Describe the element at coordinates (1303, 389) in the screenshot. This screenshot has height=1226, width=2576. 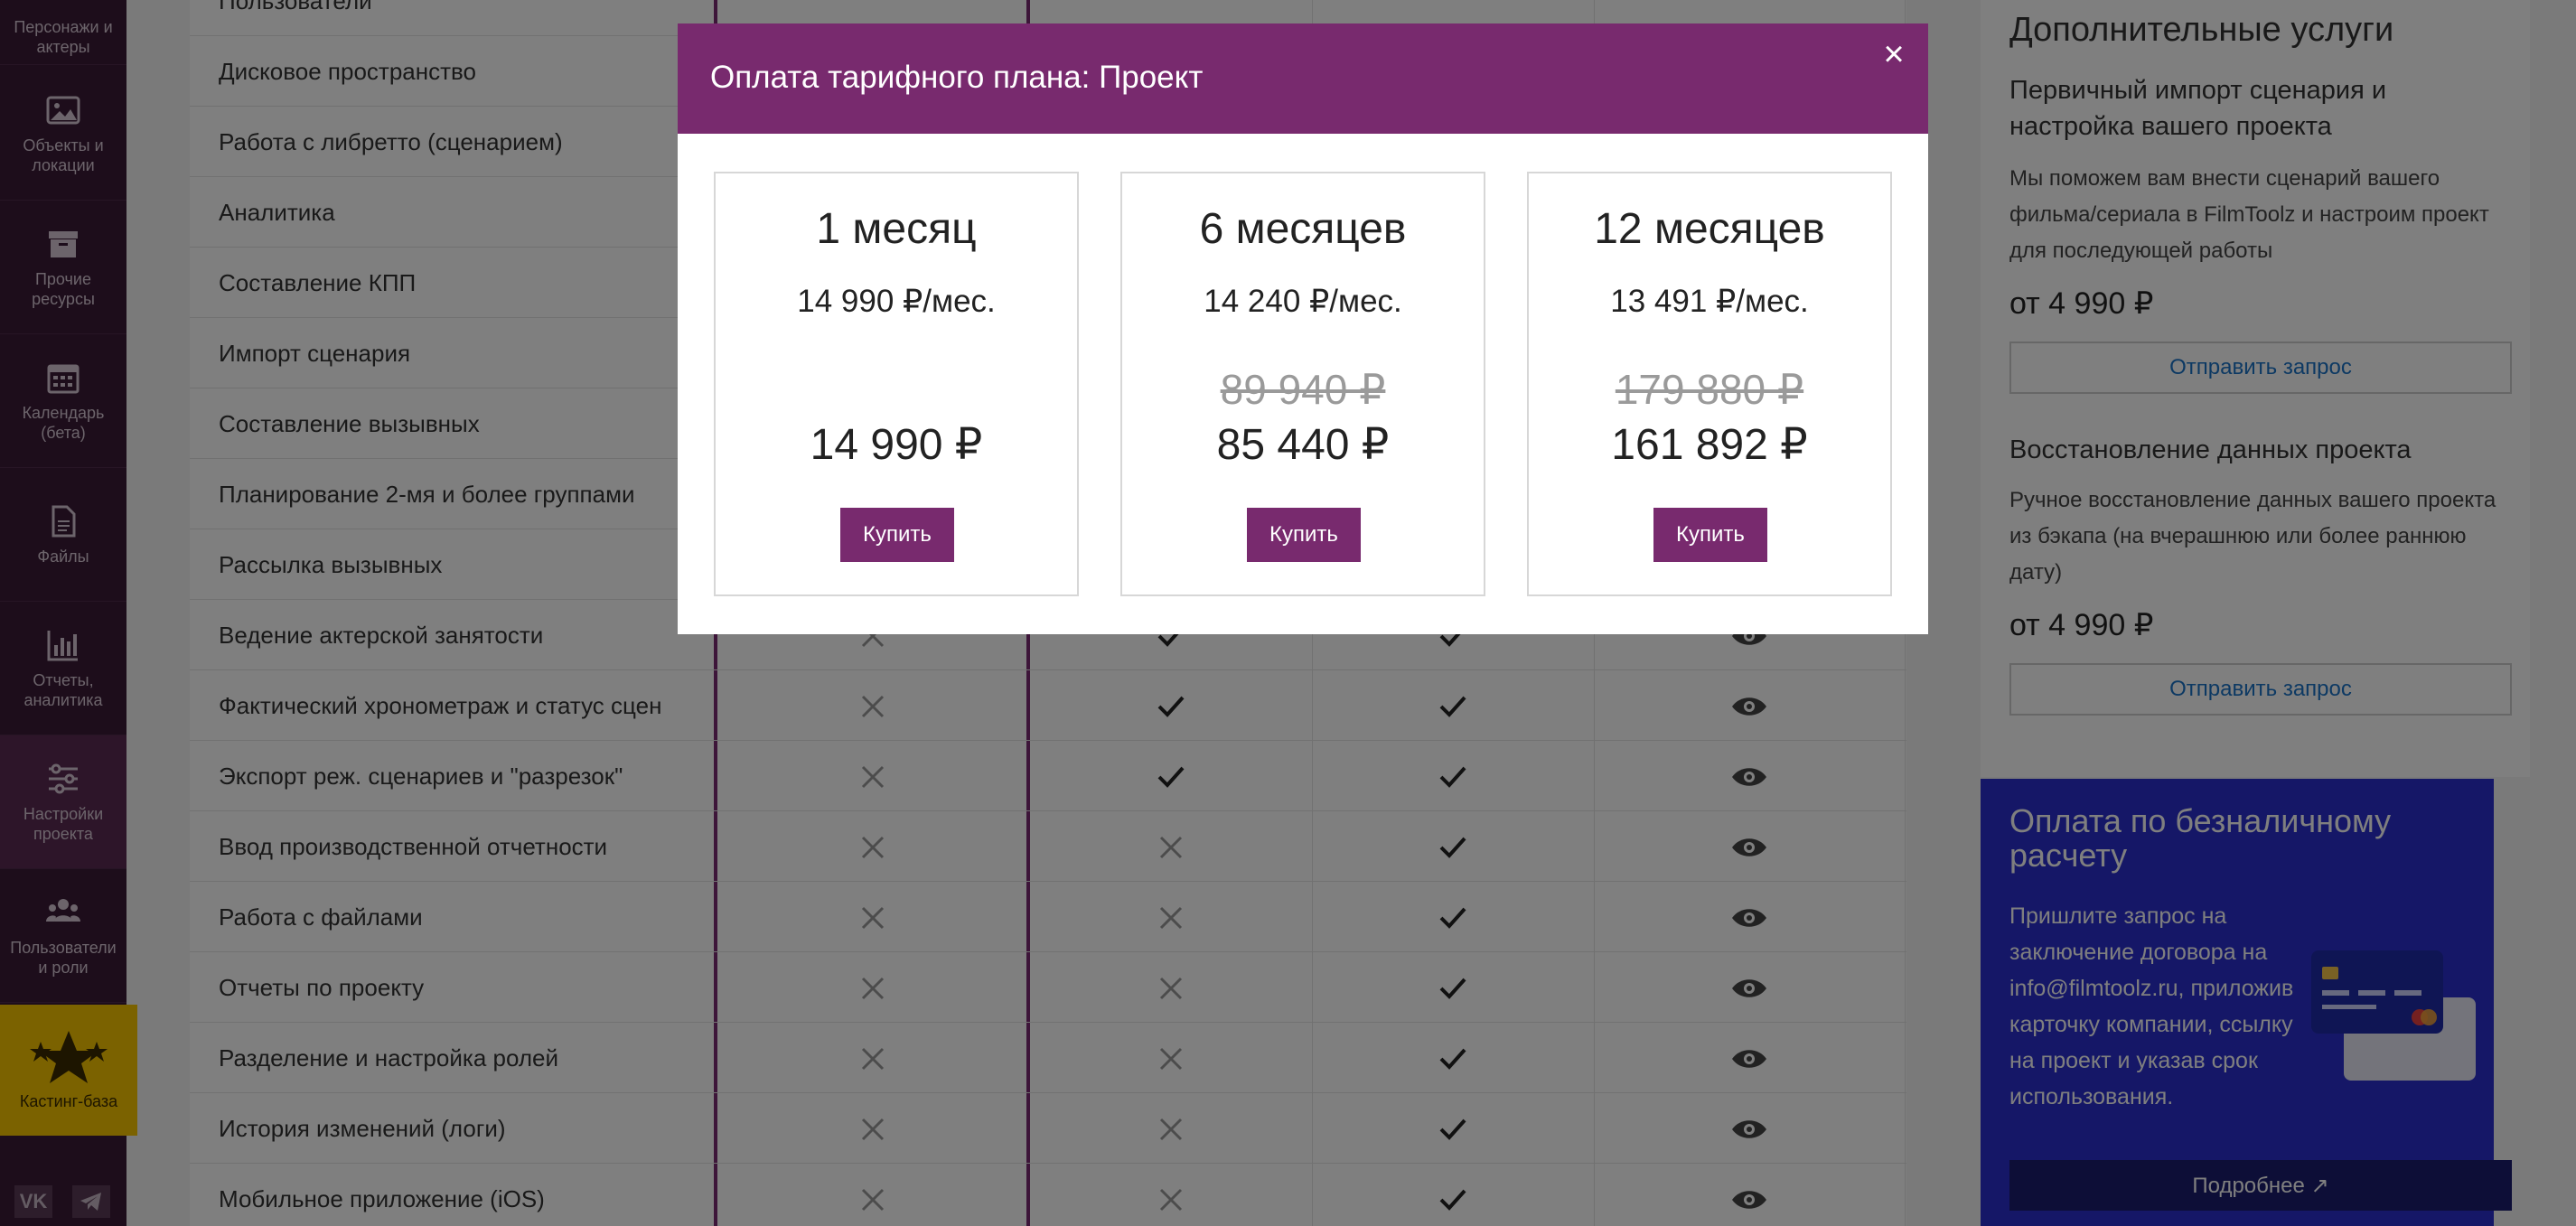
I see `plan-old-total: 89 940 ₽` at that location.